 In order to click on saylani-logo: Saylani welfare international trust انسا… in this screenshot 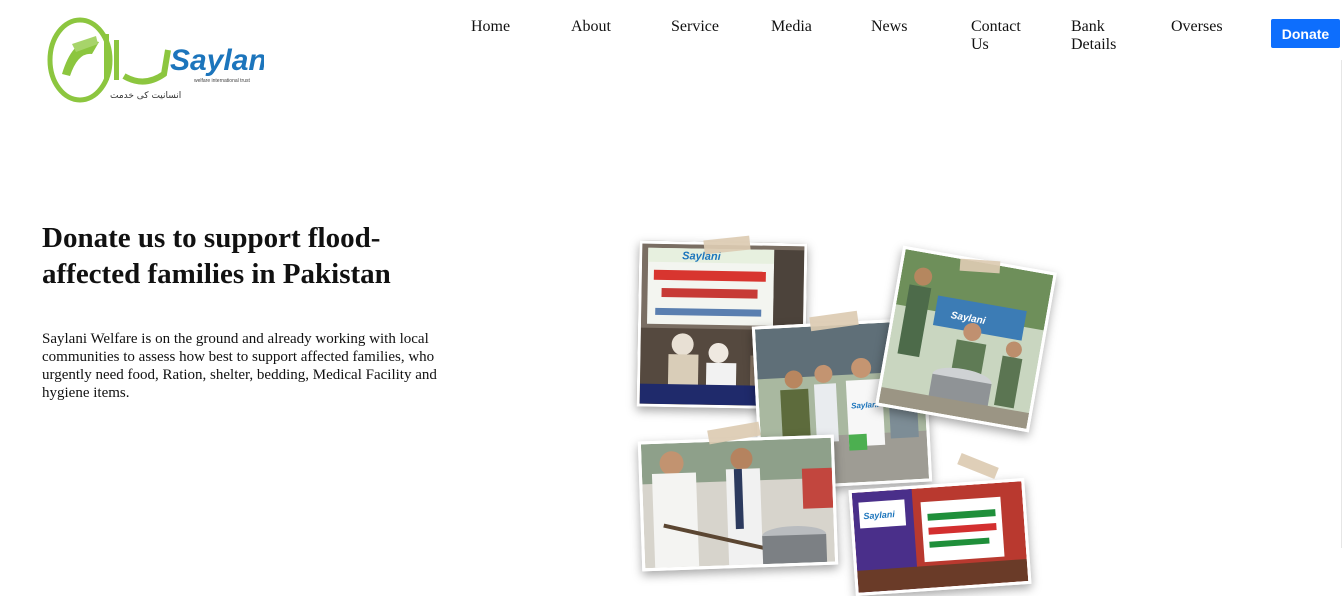, I will do `click(160, 60)`.